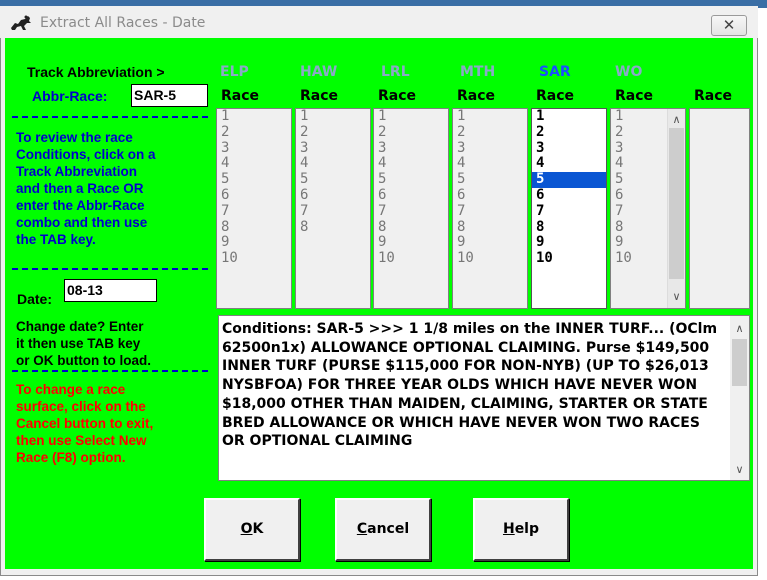 The height and width of the screenshot is (580, 767). What do you see at coordinates (110, 290) in the screenshot?
I see `date-input: 08-13` at bounding box center [110, 290].